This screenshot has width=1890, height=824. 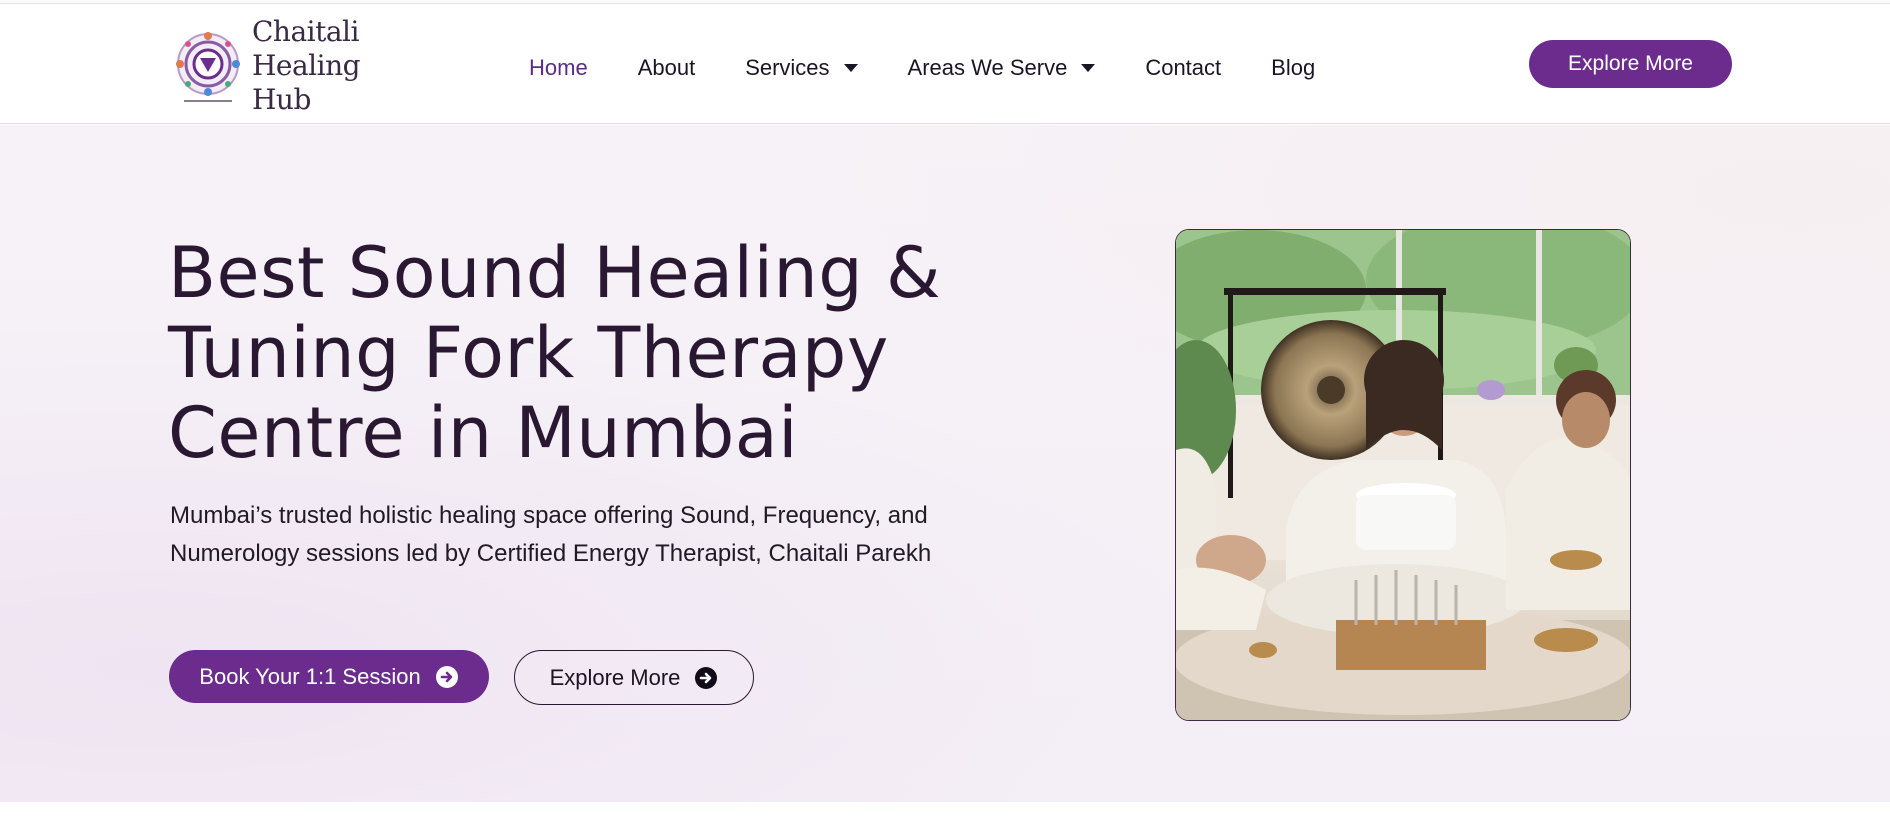 I want to click on nav-item-contact: Contact, so click(x=1183, y=68).